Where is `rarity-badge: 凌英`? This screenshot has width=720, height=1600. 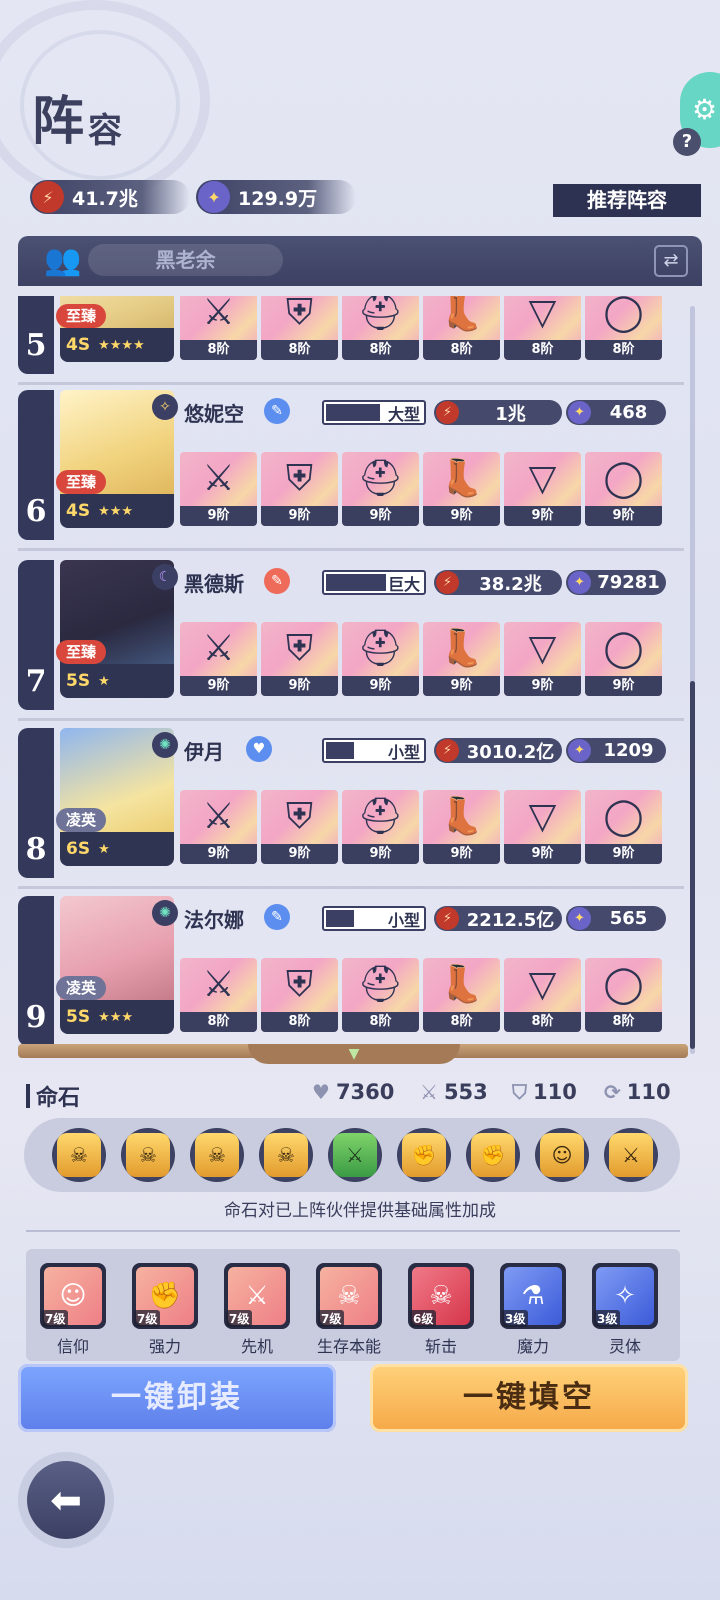 rarity-badge: 凌英 is located at coordinates (81, 988).